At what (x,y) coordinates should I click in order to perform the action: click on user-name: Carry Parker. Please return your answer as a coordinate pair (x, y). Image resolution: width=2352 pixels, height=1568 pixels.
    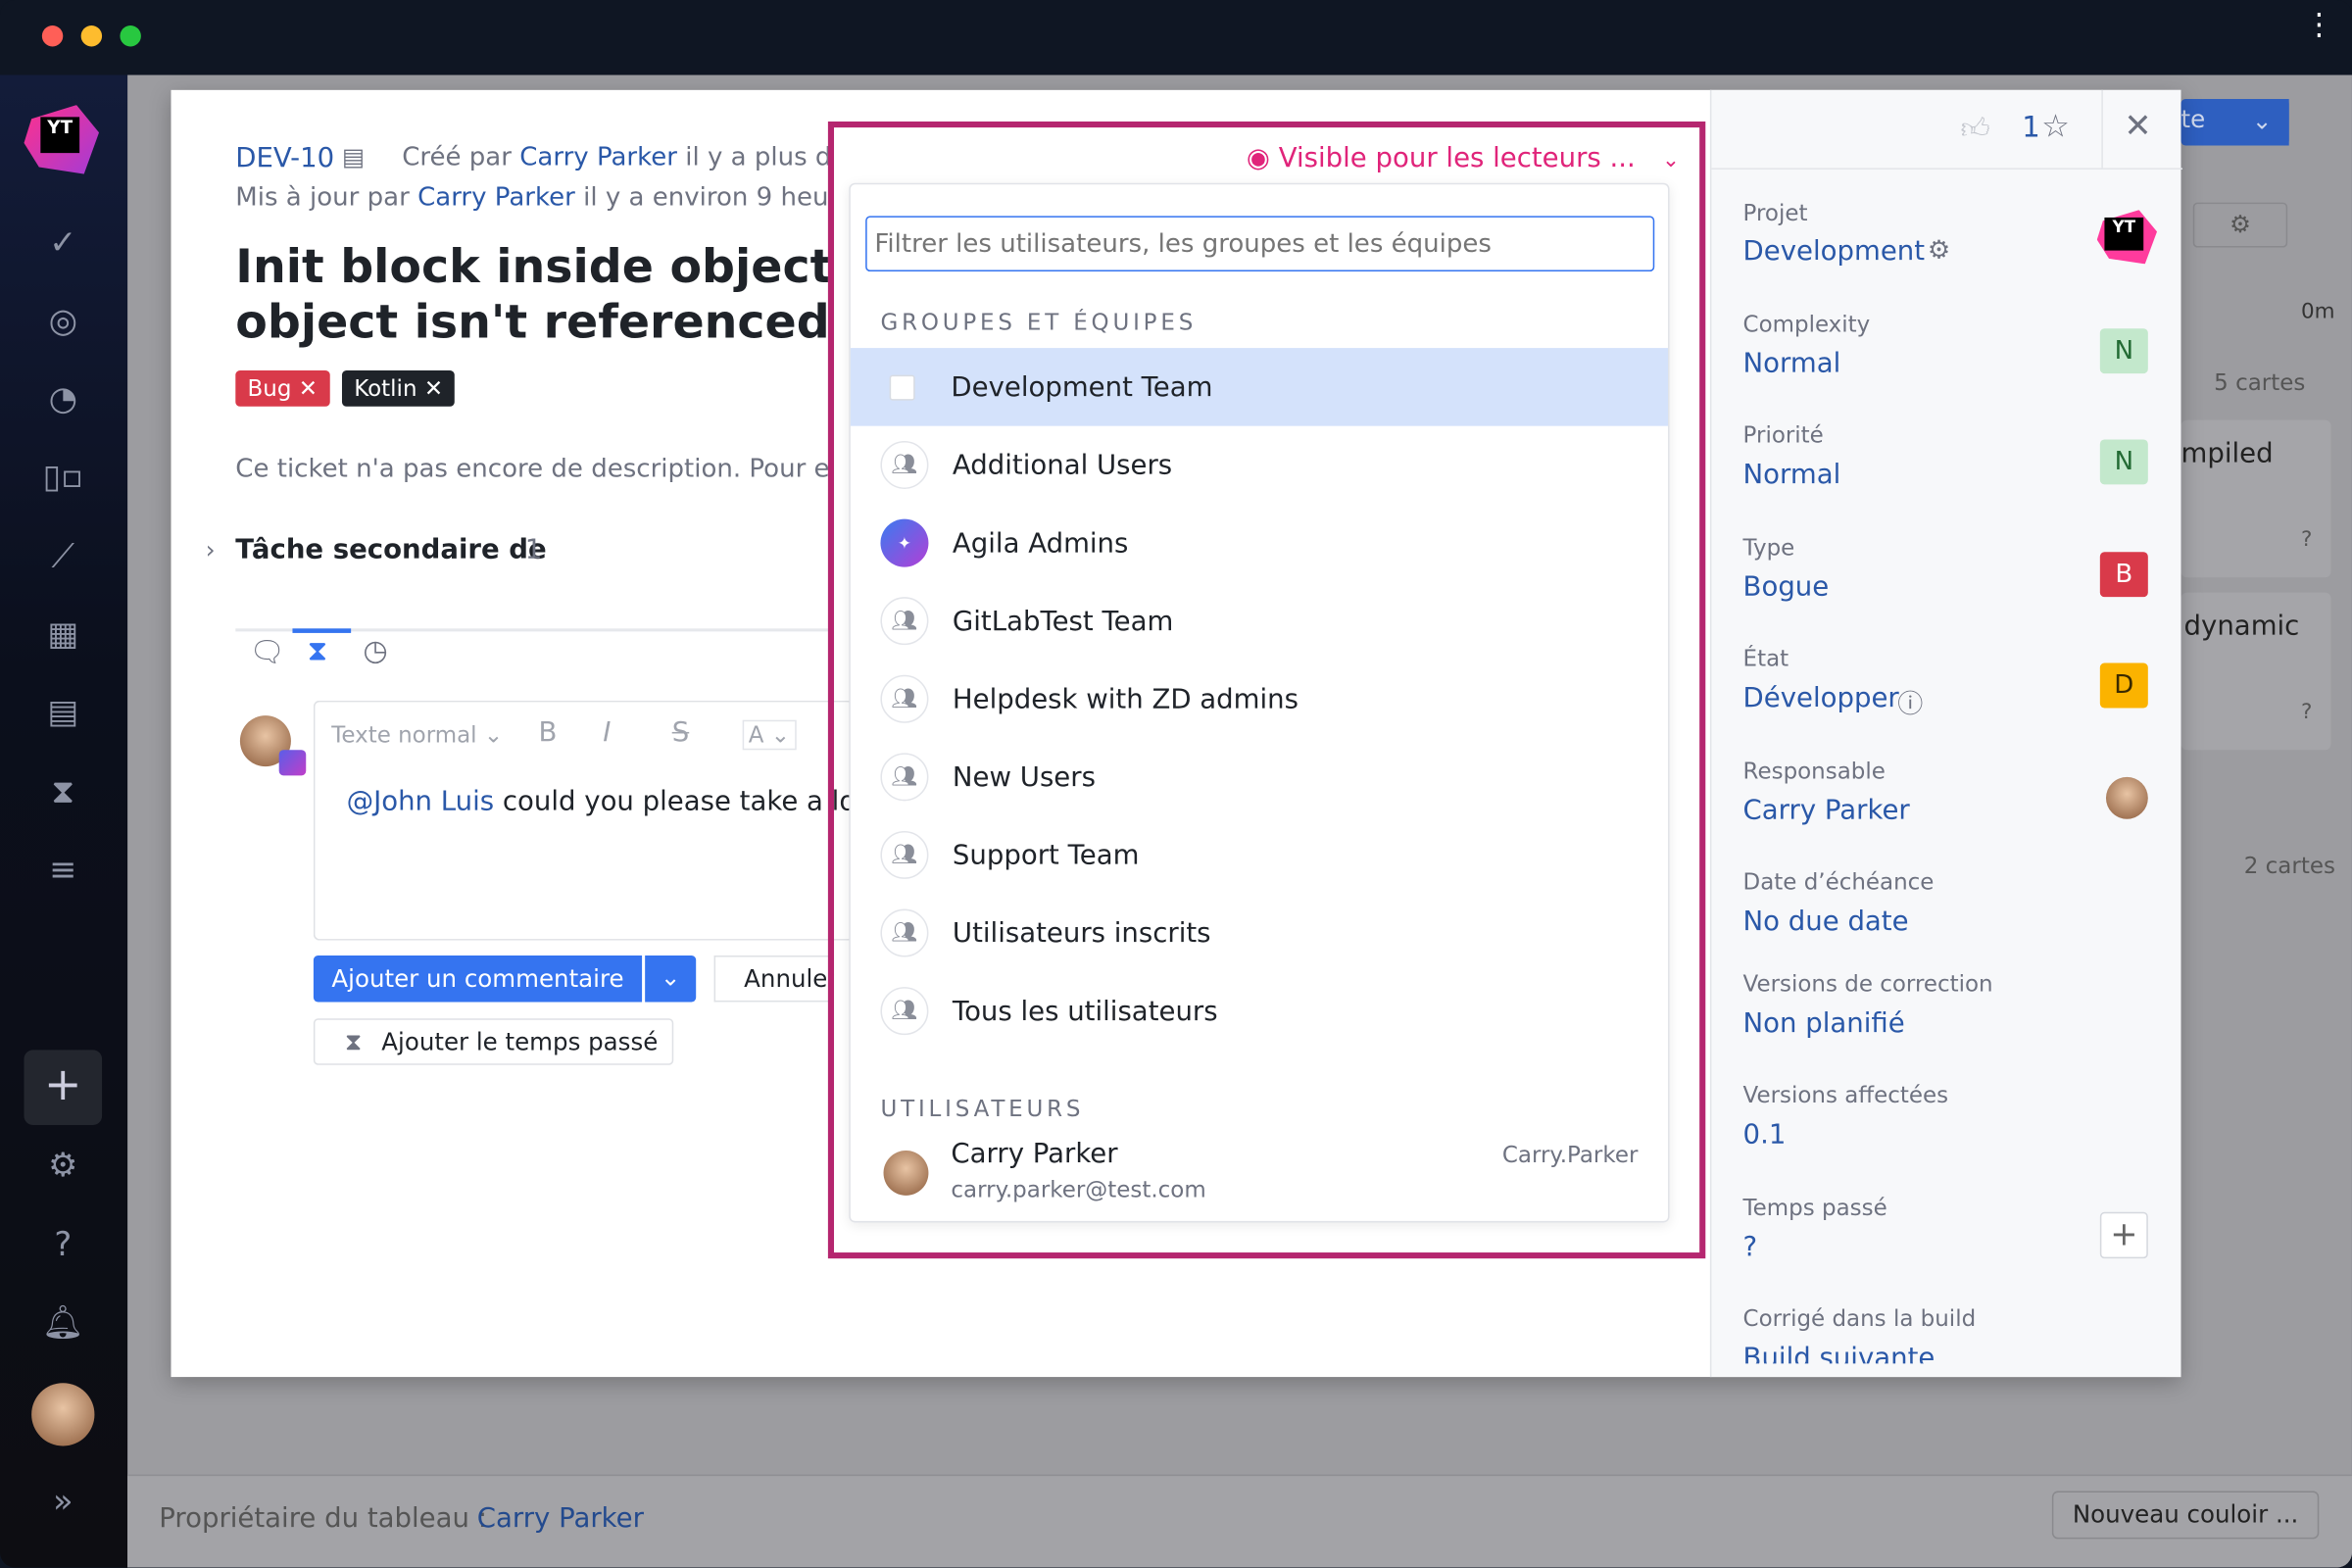
    Looking at the image, I should click on (1034, 1154).